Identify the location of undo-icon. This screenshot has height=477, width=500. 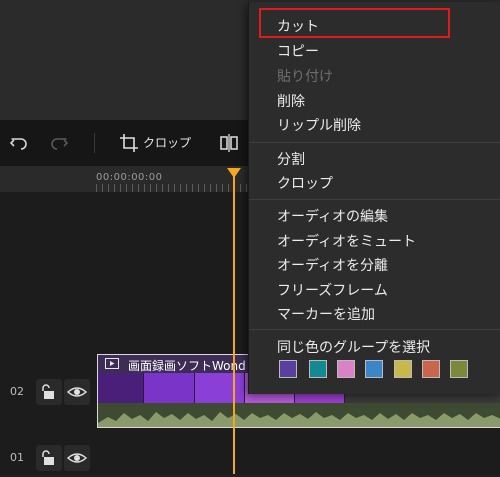
(19, 143).